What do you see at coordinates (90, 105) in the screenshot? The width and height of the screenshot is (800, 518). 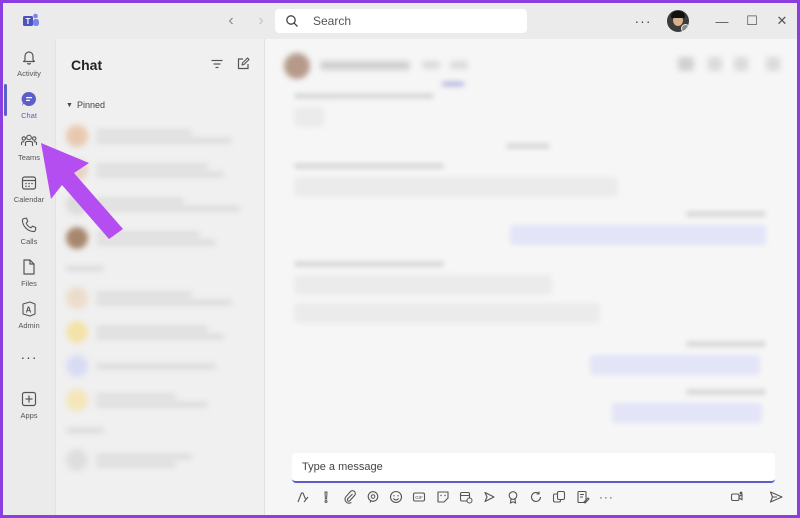 I see `pinned-label: Pinned` at bounding box center [90, 105].